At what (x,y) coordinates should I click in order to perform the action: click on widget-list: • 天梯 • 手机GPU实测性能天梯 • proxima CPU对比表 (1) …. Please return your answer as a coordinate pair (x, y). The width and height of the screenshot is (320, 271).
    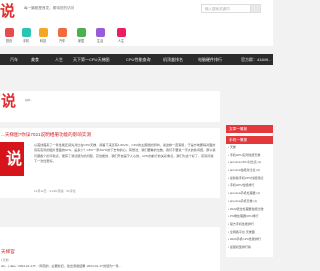
    Looking at the image, I should click on (249, 198).